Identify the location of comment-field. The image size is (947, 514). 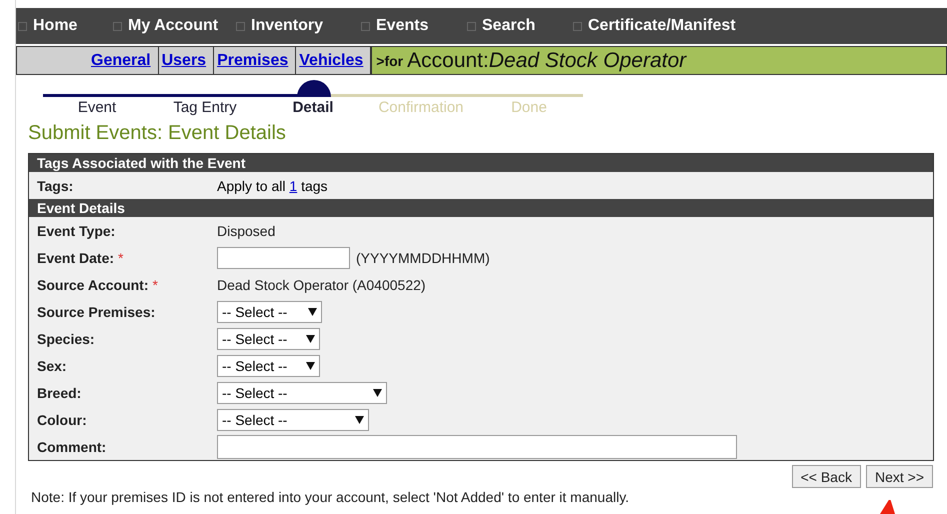
(477, 446).